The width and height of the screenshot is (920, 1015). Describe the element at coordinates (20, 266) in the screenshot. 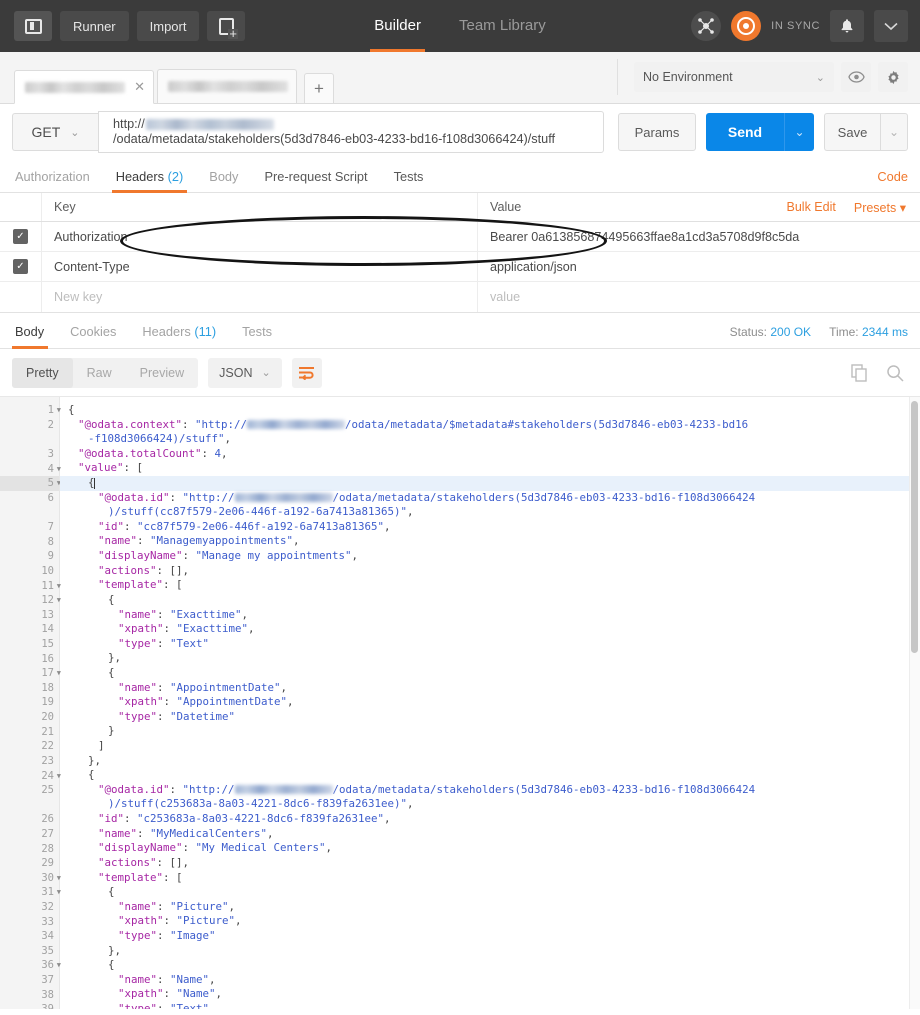

I see `header-row-1-checkbox: ✓` at that location.